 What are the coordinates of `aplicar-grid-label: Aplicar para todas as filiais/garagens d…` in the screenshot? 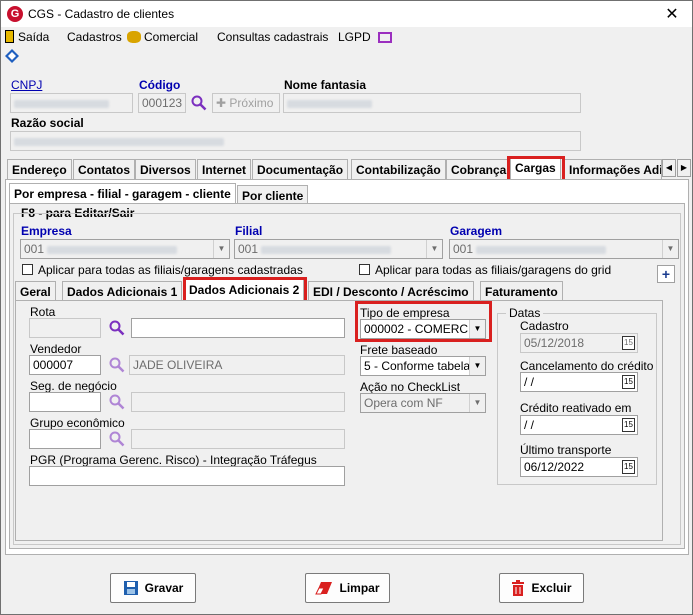 It's located at (493, 270).